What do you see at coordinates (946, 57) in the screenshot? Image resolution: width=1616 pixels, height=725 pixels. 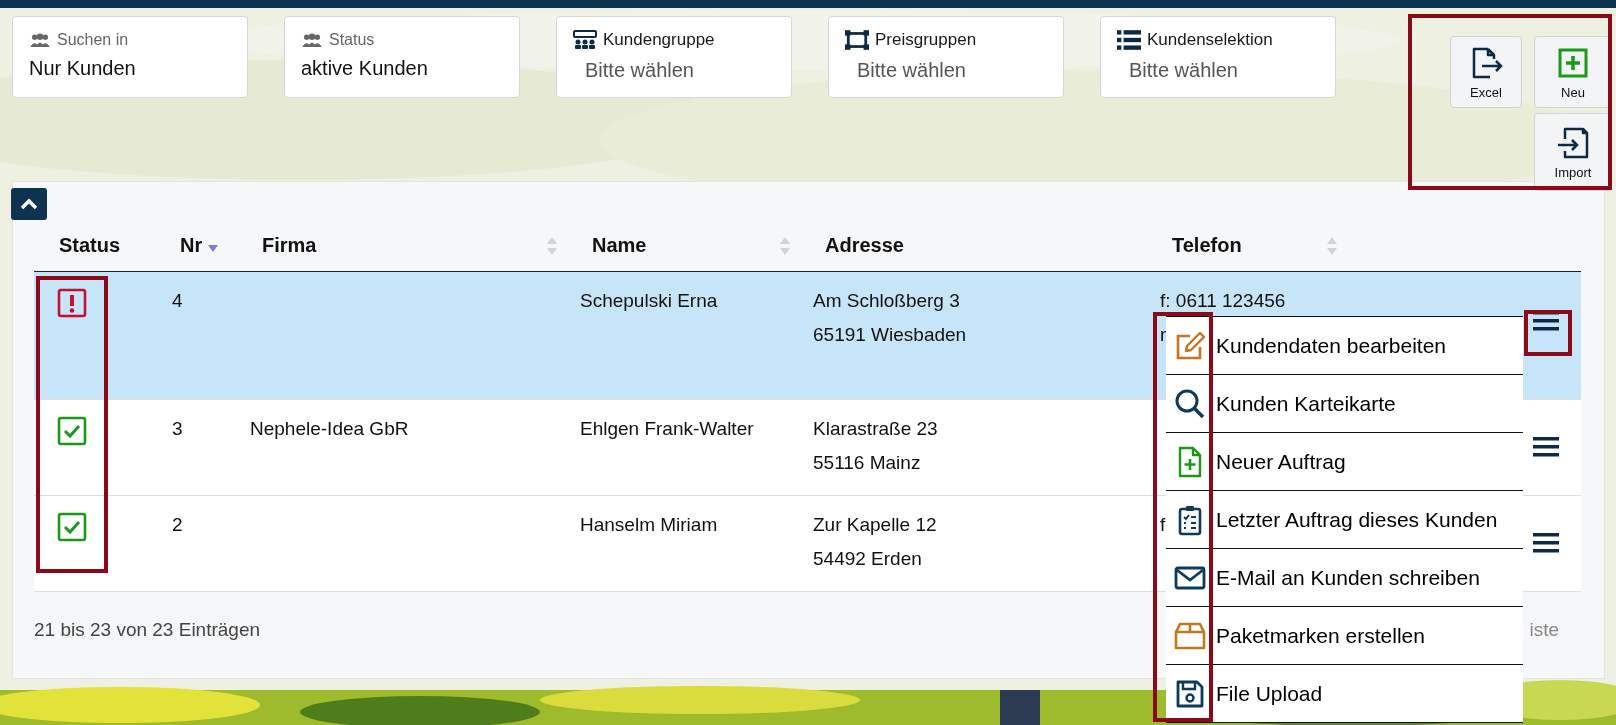 I see `filter-select: Preisgruppen Bitte wählen` at bounding box center [946, 57].